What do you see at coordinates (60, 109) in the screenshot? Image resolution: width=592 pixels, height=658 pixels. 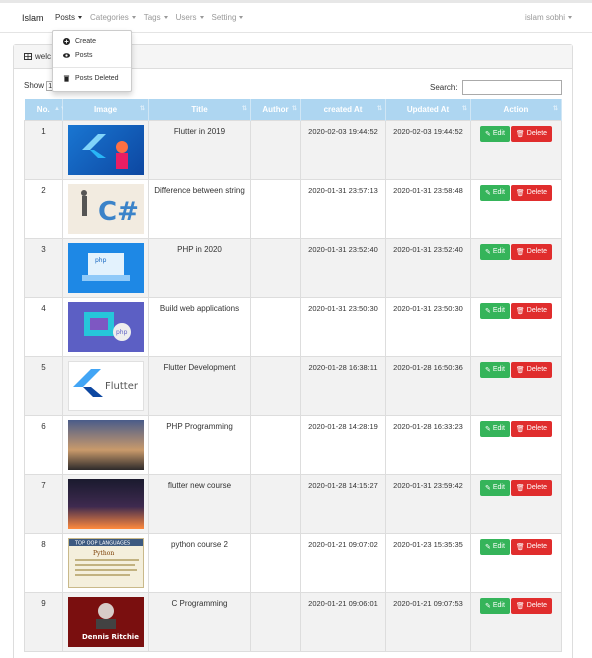 I see `sort-asc-icon: ▲▼` at bounding box center [60, 109].